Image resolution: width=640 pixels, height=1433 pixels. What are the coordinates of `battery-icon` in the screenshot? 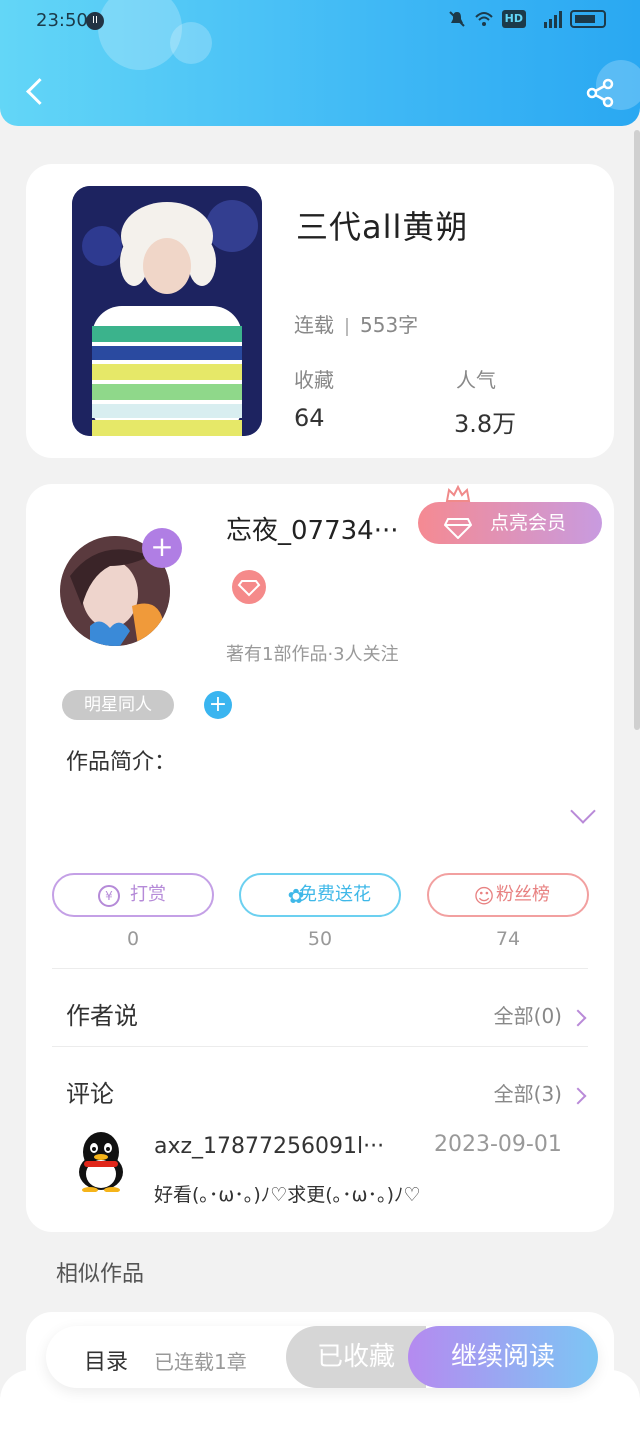 It's located at (588, 19).